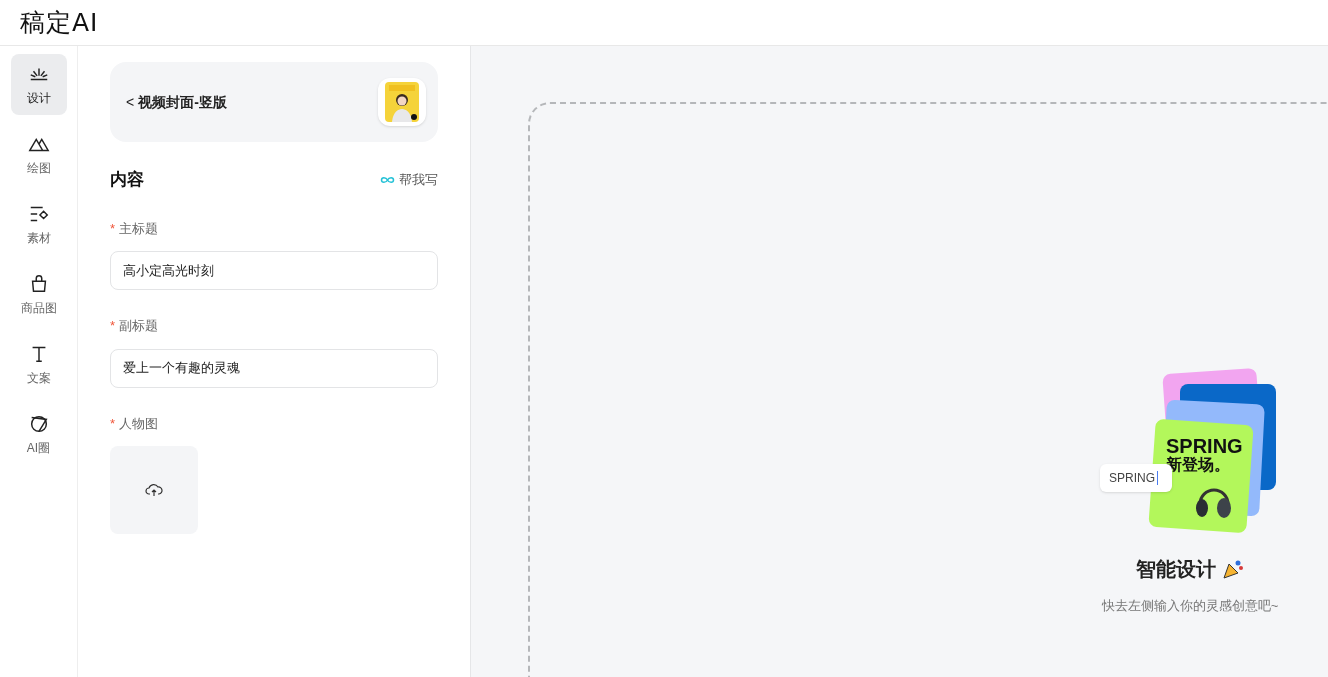 The height and width of the screenshot is (677, 1328). Describe the element at coordinates (139, 423) in the screenshot. I see `field-label: 人物图` at that location.